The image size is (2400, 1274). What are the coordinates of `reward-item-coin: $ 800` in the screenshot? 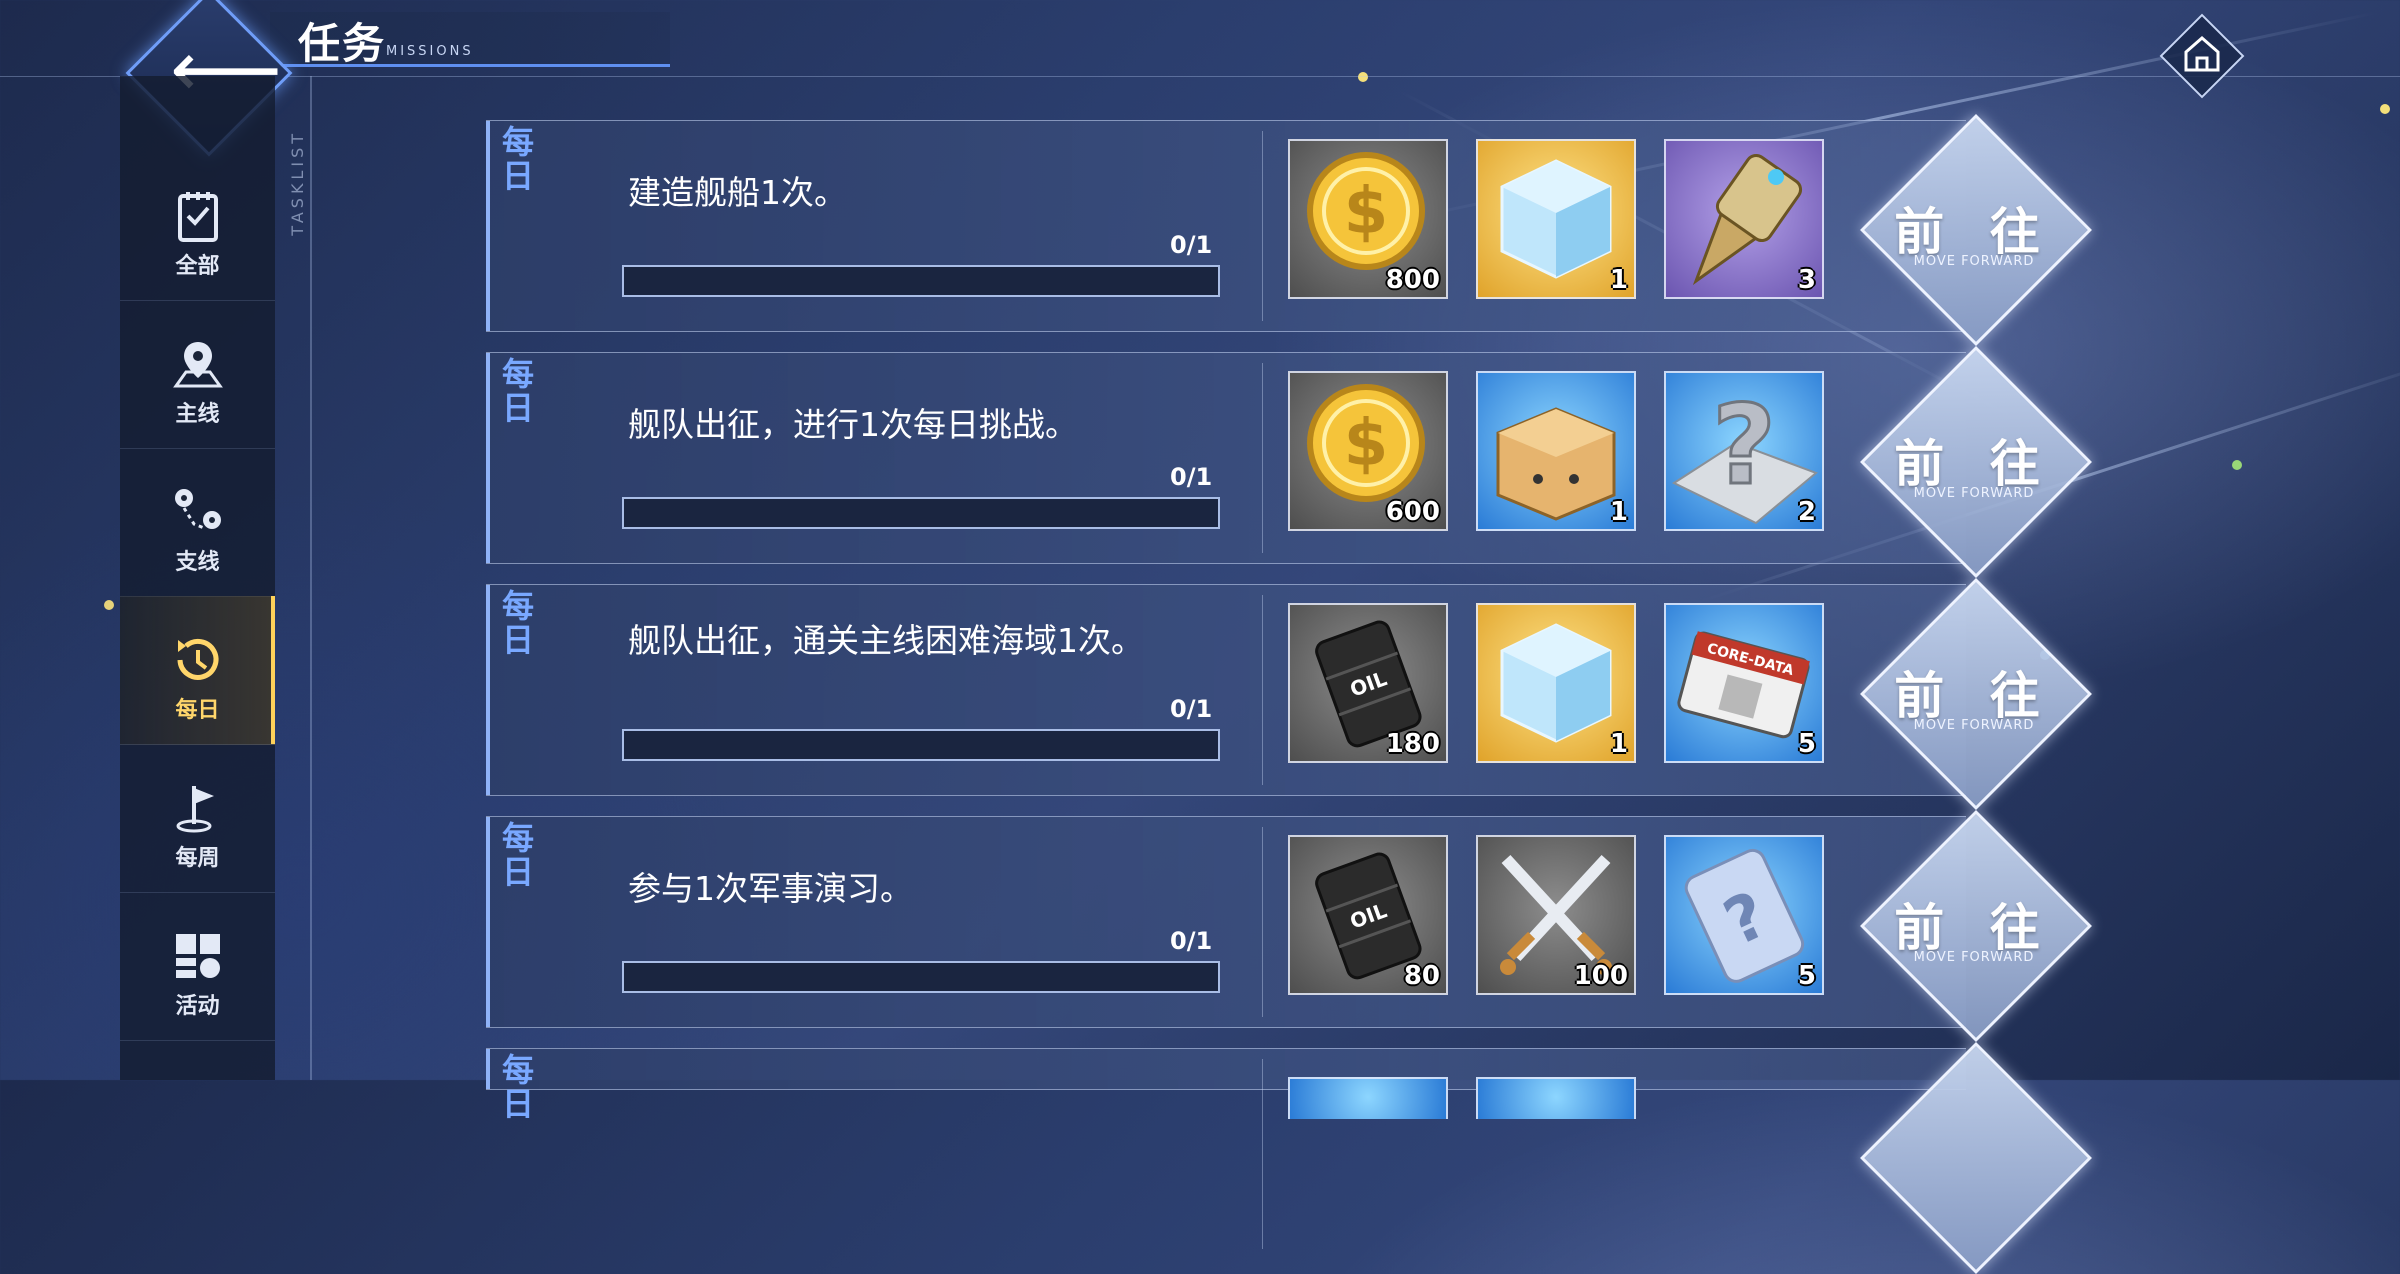 It's located at (1368, 219).